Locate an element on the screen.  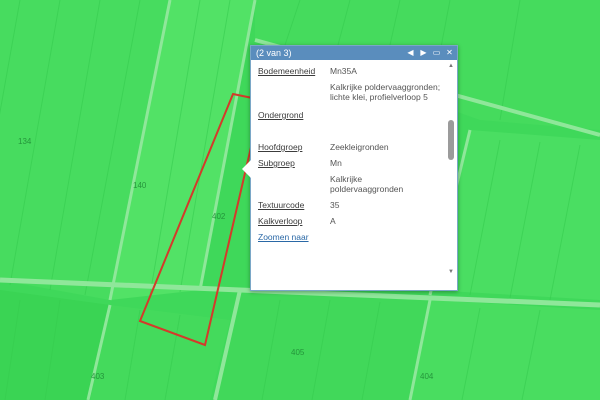
attribute-row: Hoofdgroep Zeekleigronden is located at coordinates (351, 147).